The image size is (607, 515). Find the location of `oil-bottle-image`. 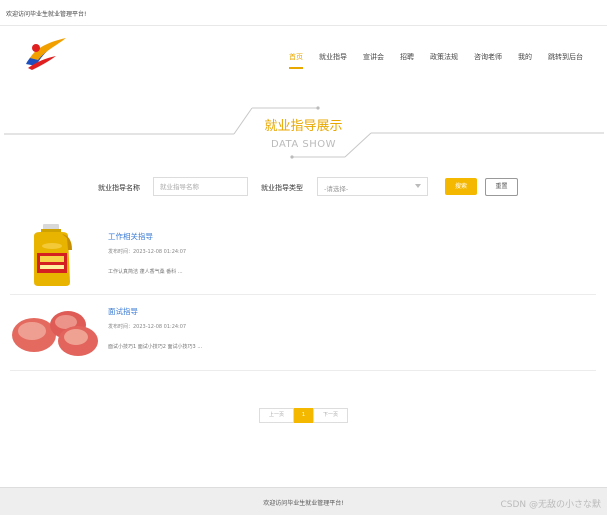

oil-bottle-image is located at coordinates (56, 254).